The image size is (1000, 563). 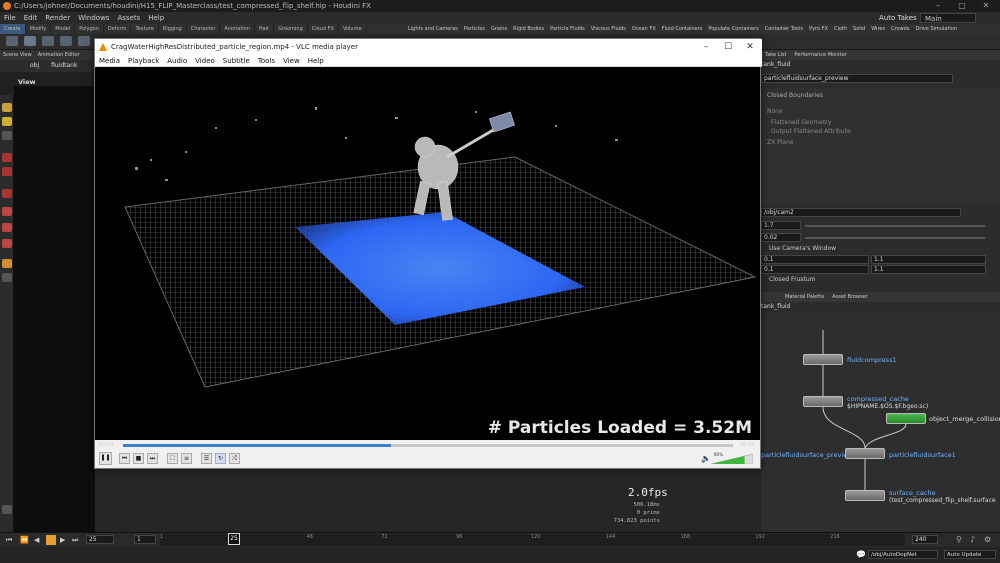 What do you see at coordinates (895, 226) in the screenshot?
I see `slider-a` at bounding box center [895, 226].